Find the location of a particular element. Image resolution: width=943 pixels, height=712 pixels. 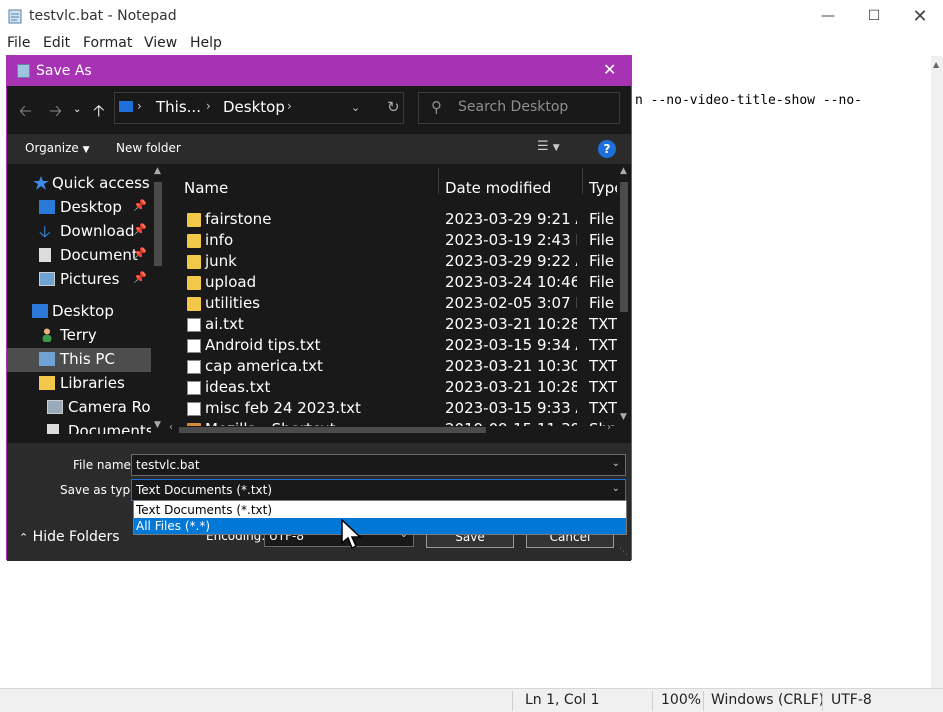

breadcrumb-desktop: Desktop is located at coordinates (254, 107).